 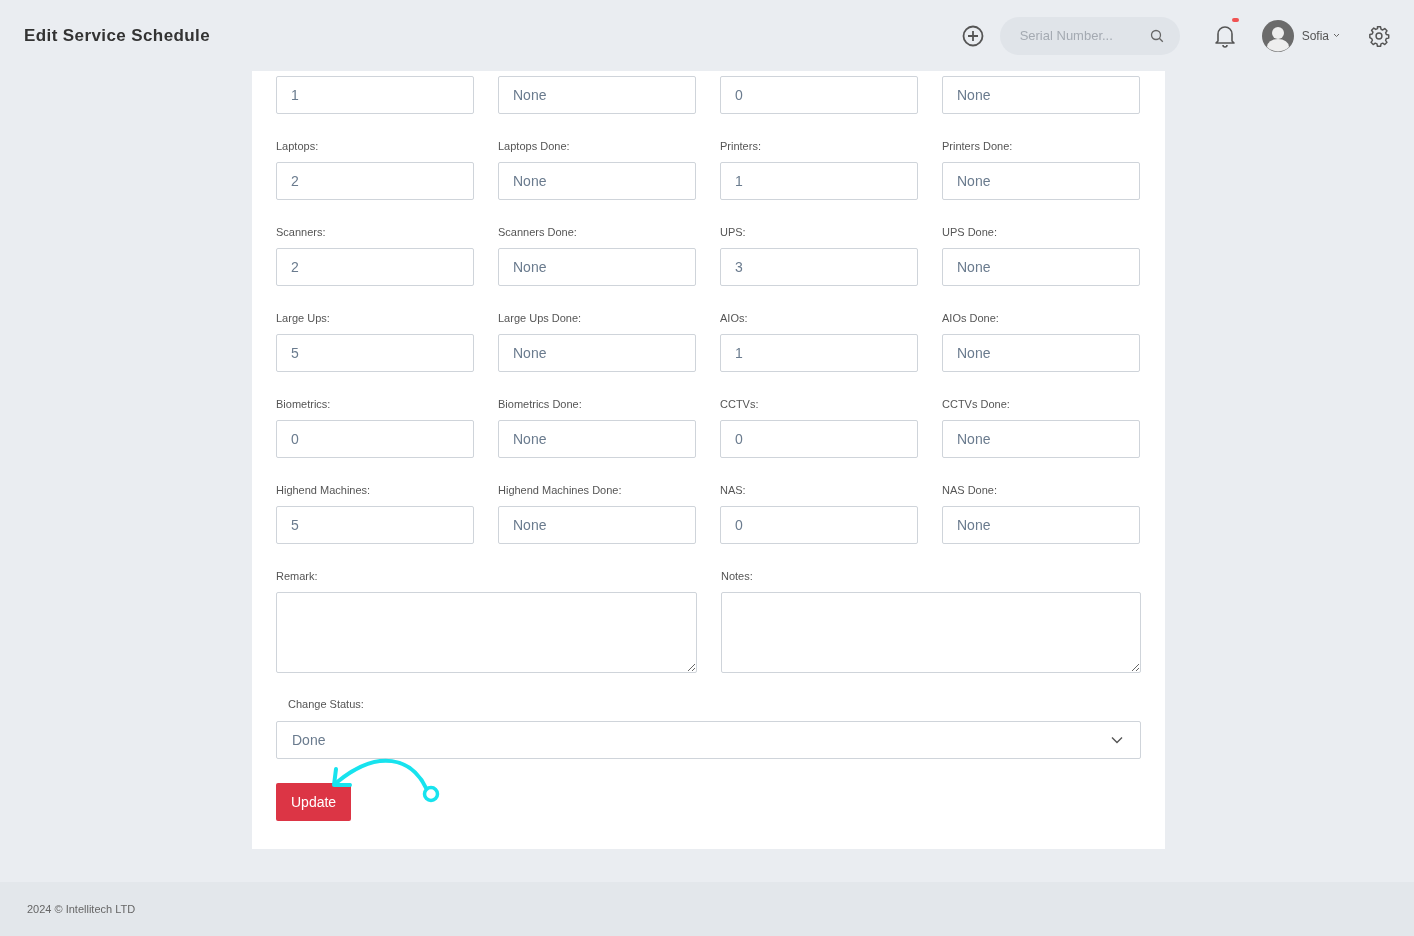 What do you see at coordinates (534, 146) in the screenshot?
I see `field-label: Laptops Done:` at bounding box center [534, 146].